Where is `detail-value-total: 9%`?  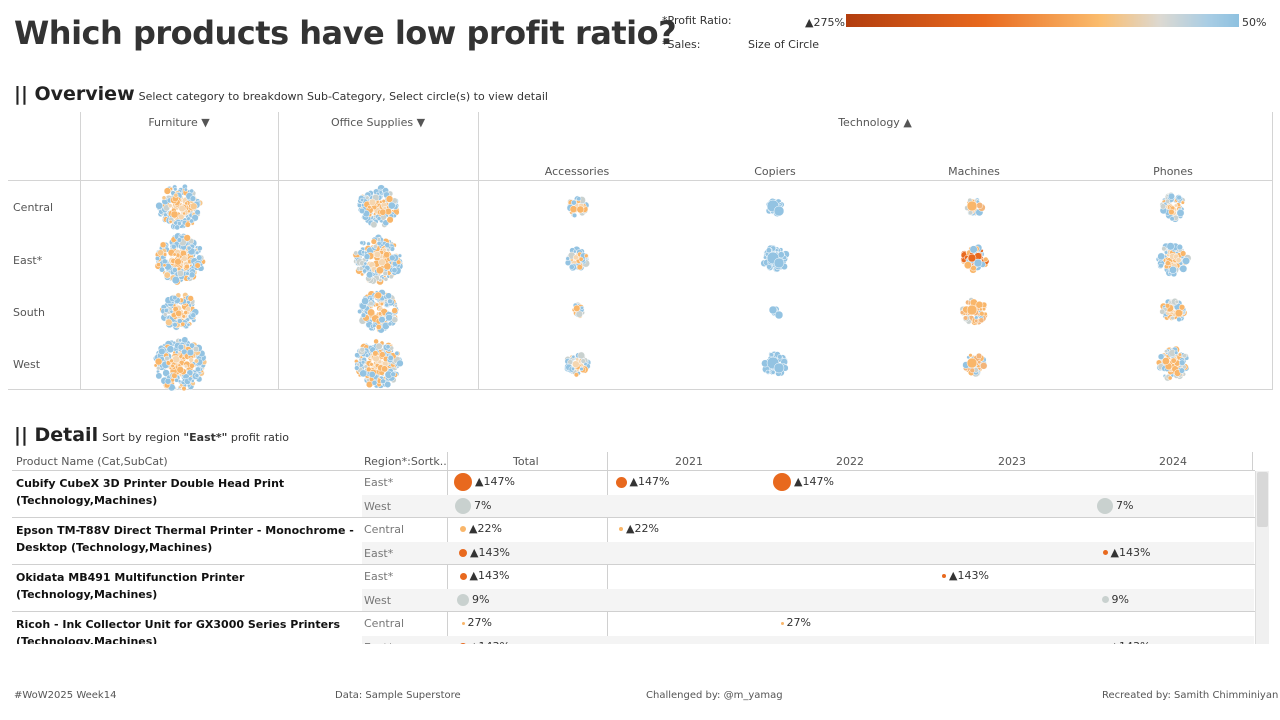 detail-value-total: 9% is located at coordinates (481, 599).